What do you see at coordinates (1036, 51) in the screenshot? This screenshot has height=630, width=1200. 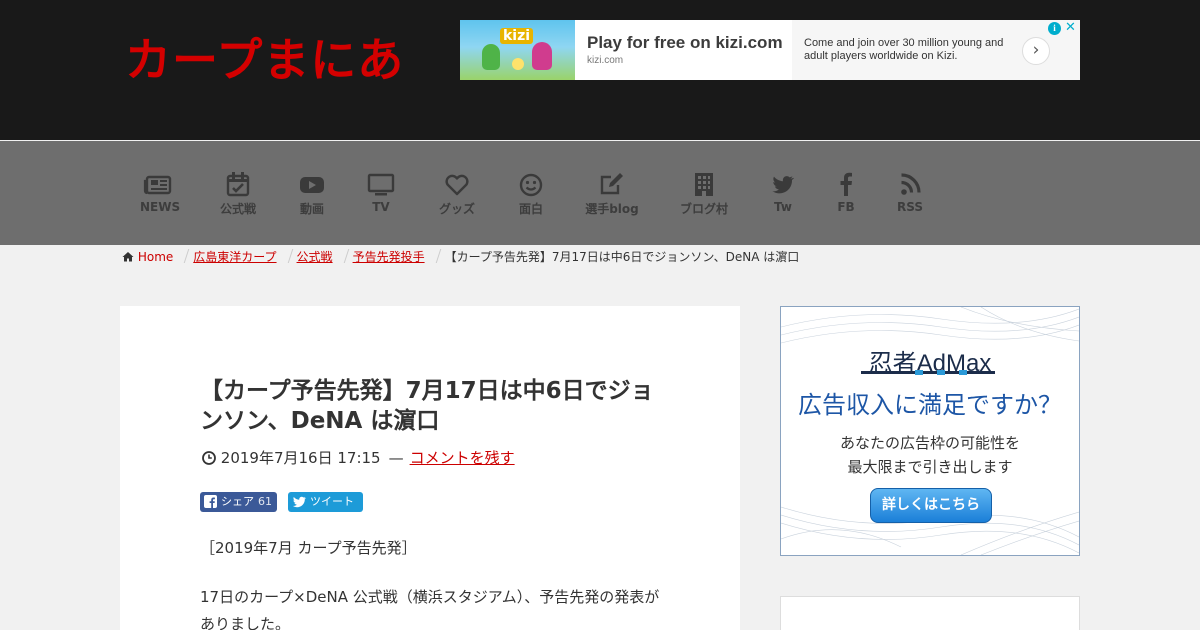 I see `ad-arrow-icon: ›` at bounding box center [1036, 51].